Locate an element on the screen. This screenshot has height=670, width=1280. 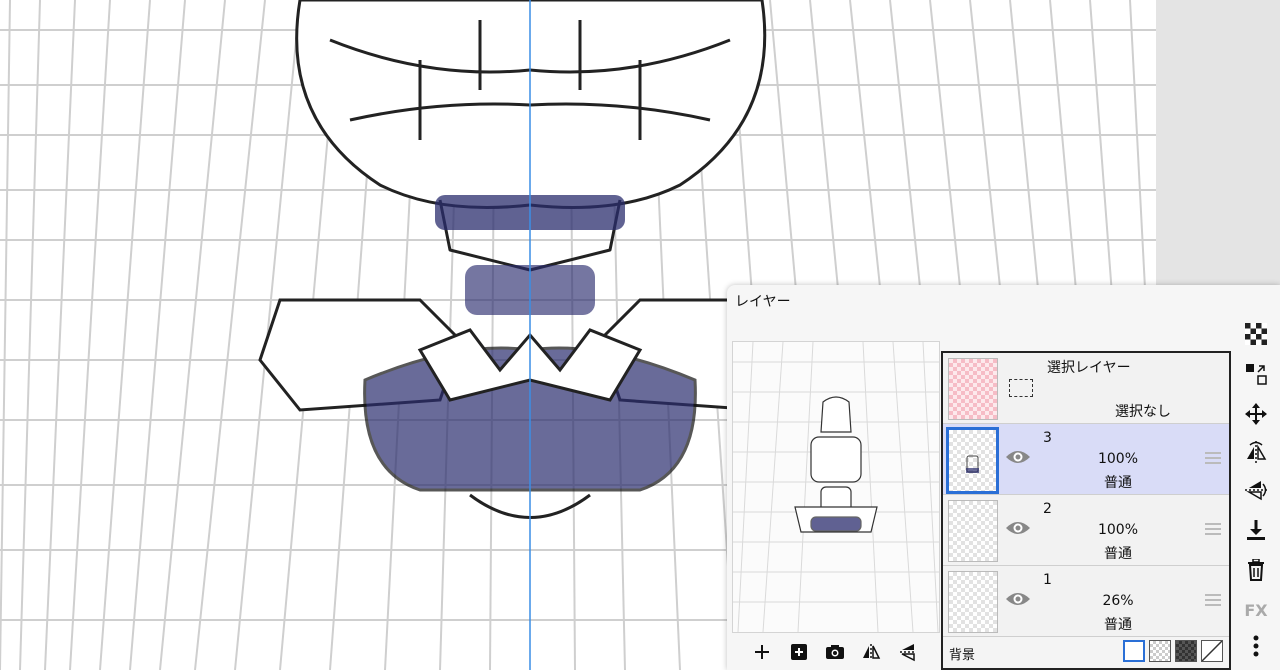
layer-name: 3 is located at coordinates (1047, 438).